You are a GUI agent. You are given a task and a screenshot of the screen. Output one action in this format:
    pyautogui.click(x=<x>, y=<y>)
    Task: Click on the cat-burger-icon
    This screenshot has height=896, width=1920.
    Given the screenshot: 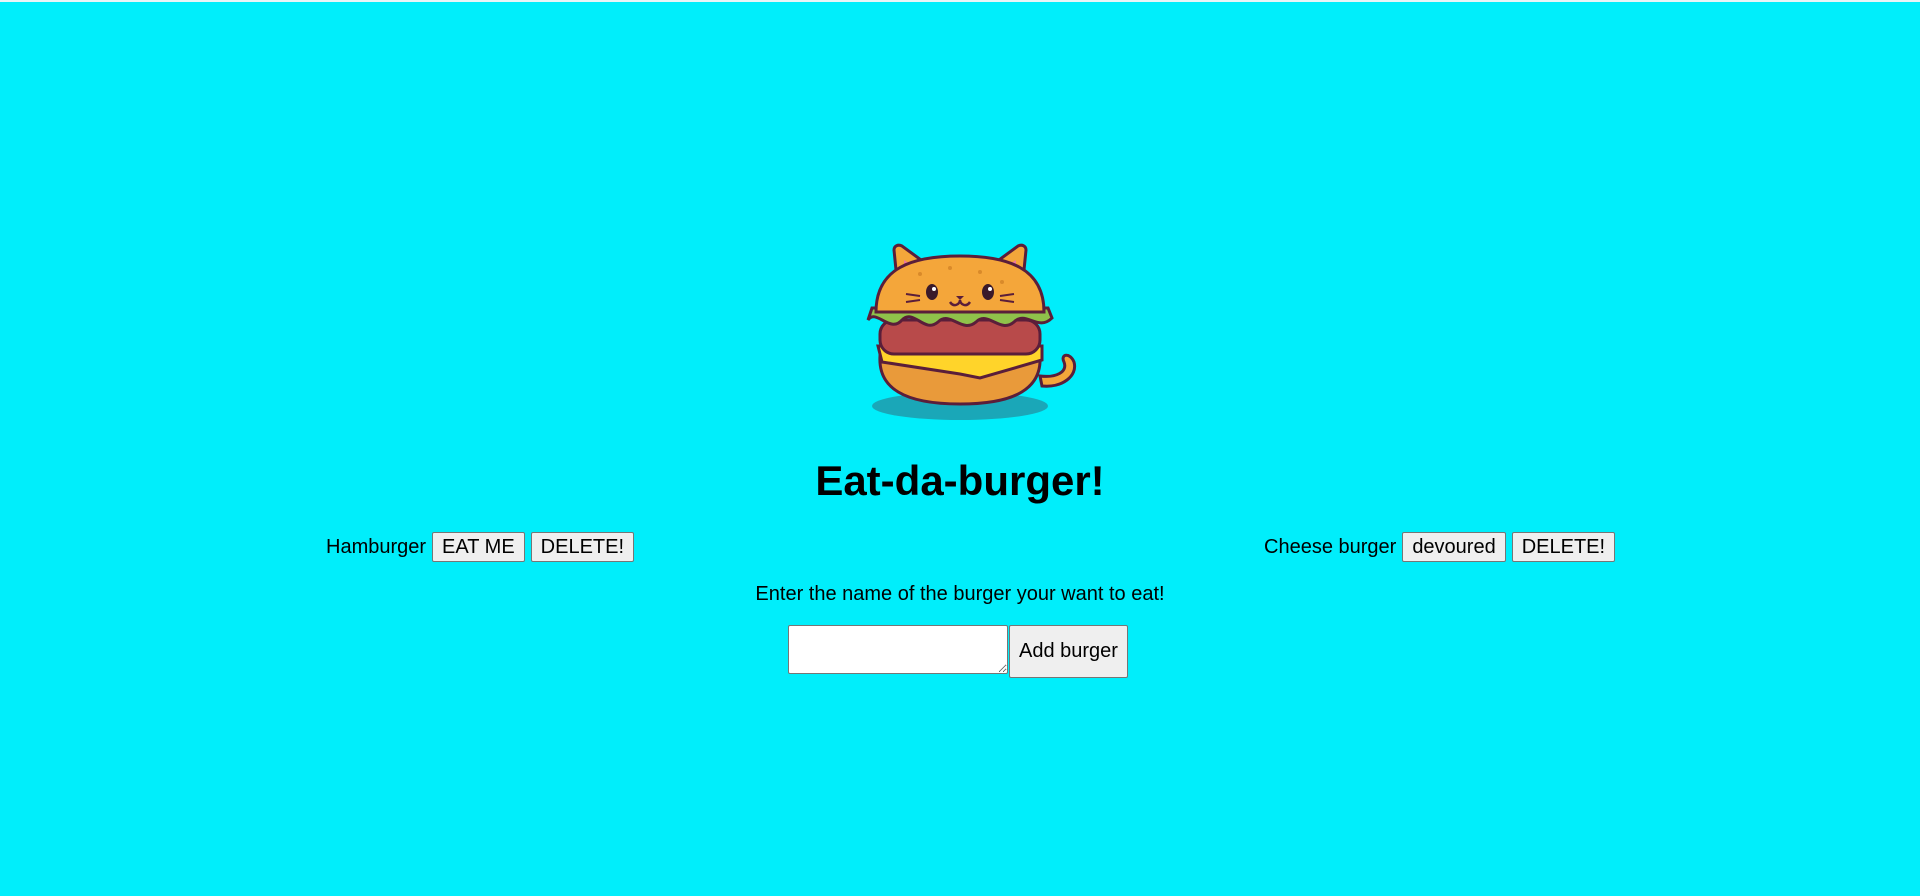 What is the action you would take?
    pyautogui.click(x=960, y=333)
    